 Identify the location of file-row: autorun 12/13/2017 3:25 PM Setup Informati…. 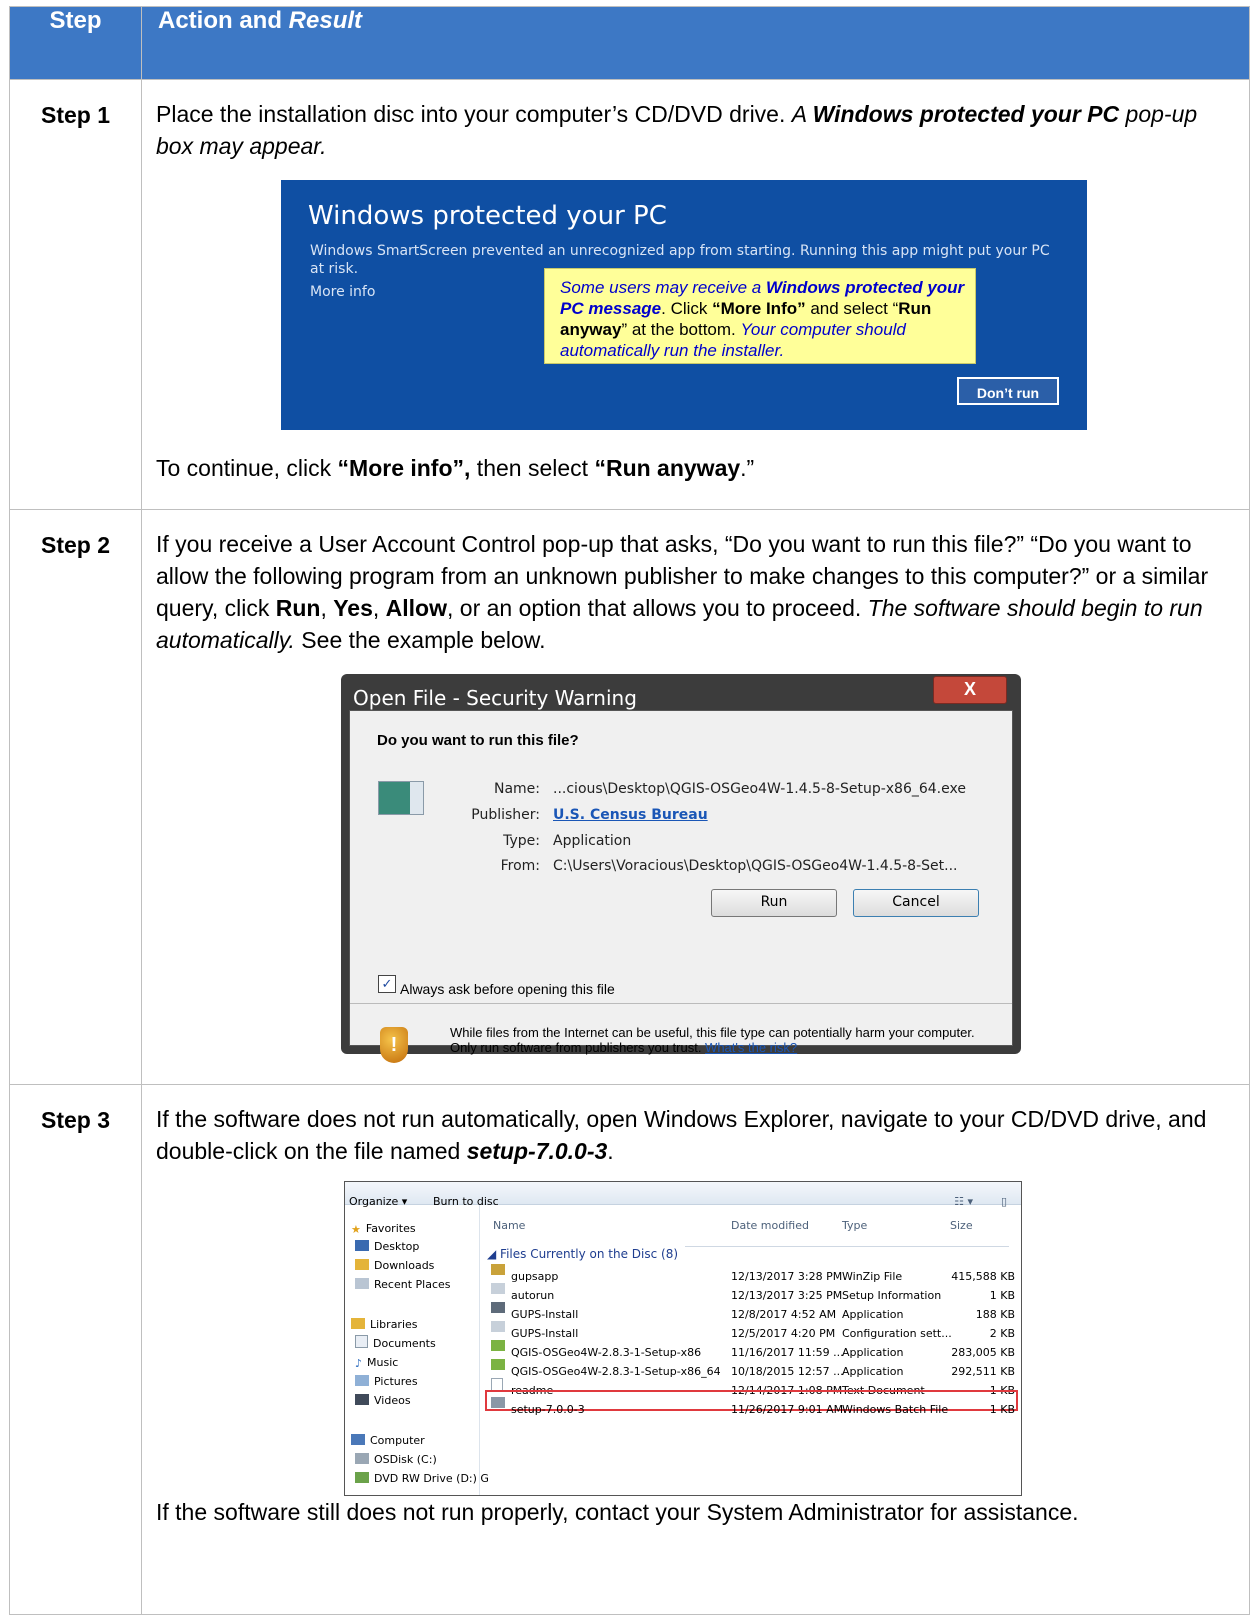
(751, 1289).